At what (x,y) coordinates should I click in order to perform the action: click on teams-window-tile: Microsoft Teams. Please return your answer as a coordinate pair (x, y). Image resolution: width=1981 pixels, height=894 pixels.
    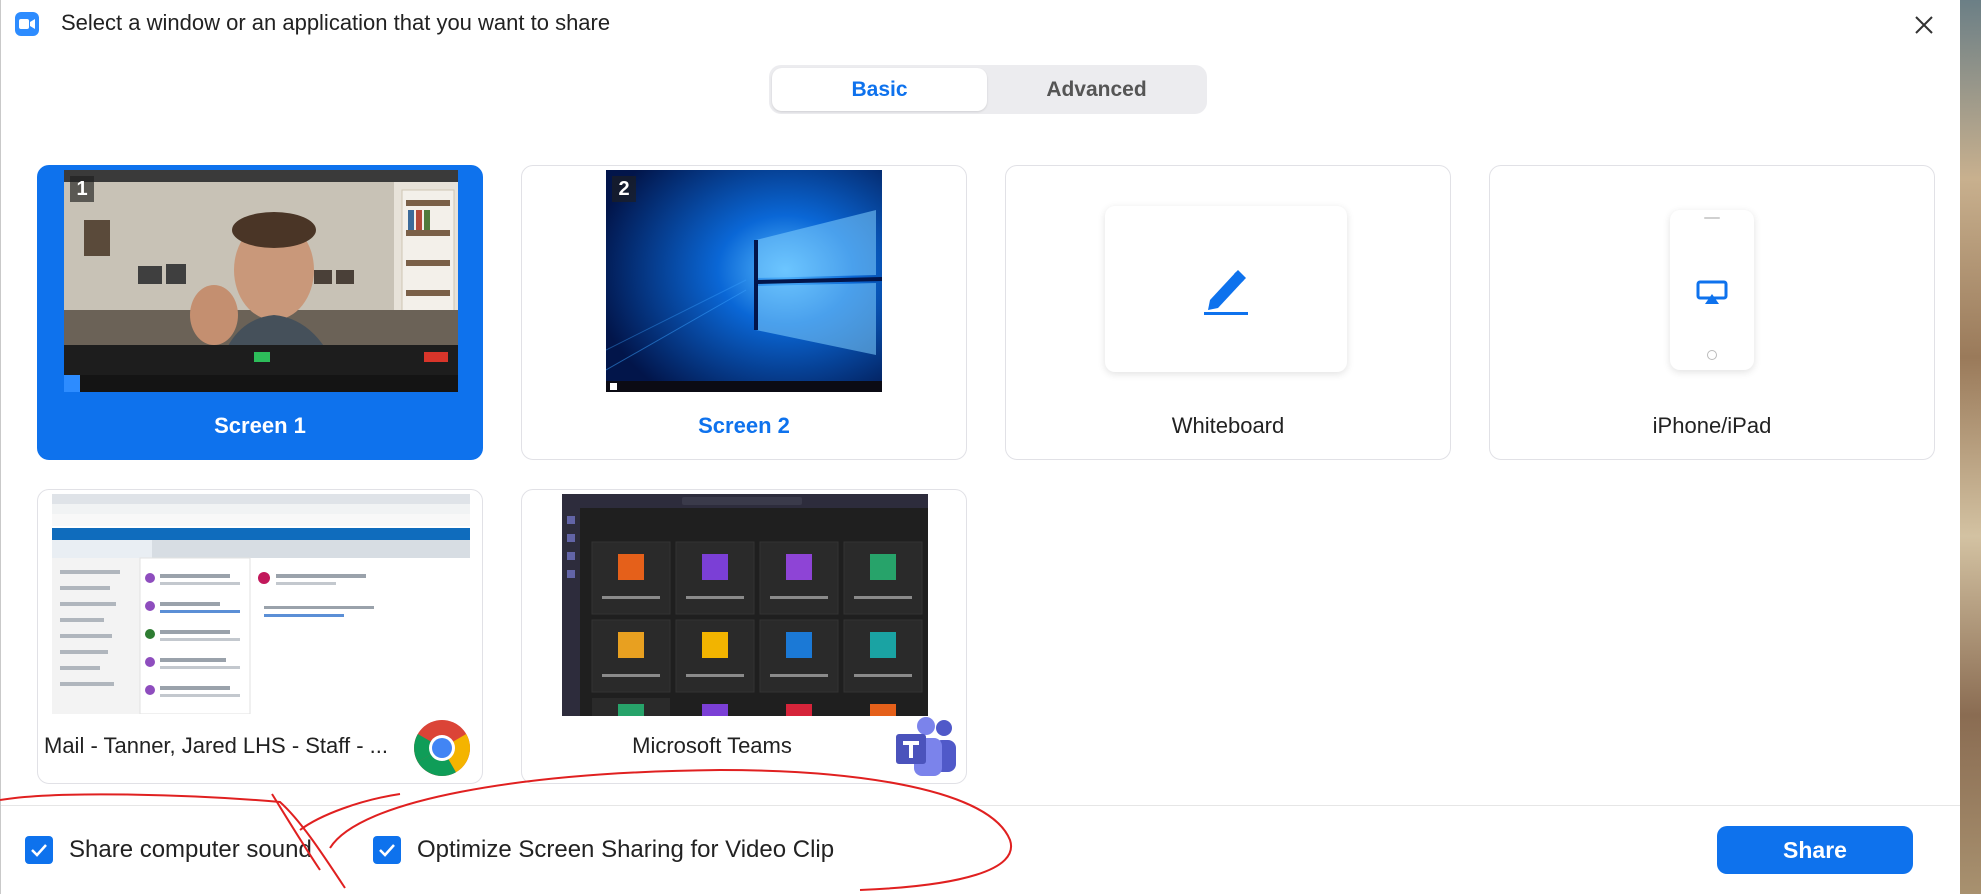
    Looking at the image, I should click on (744, 636).